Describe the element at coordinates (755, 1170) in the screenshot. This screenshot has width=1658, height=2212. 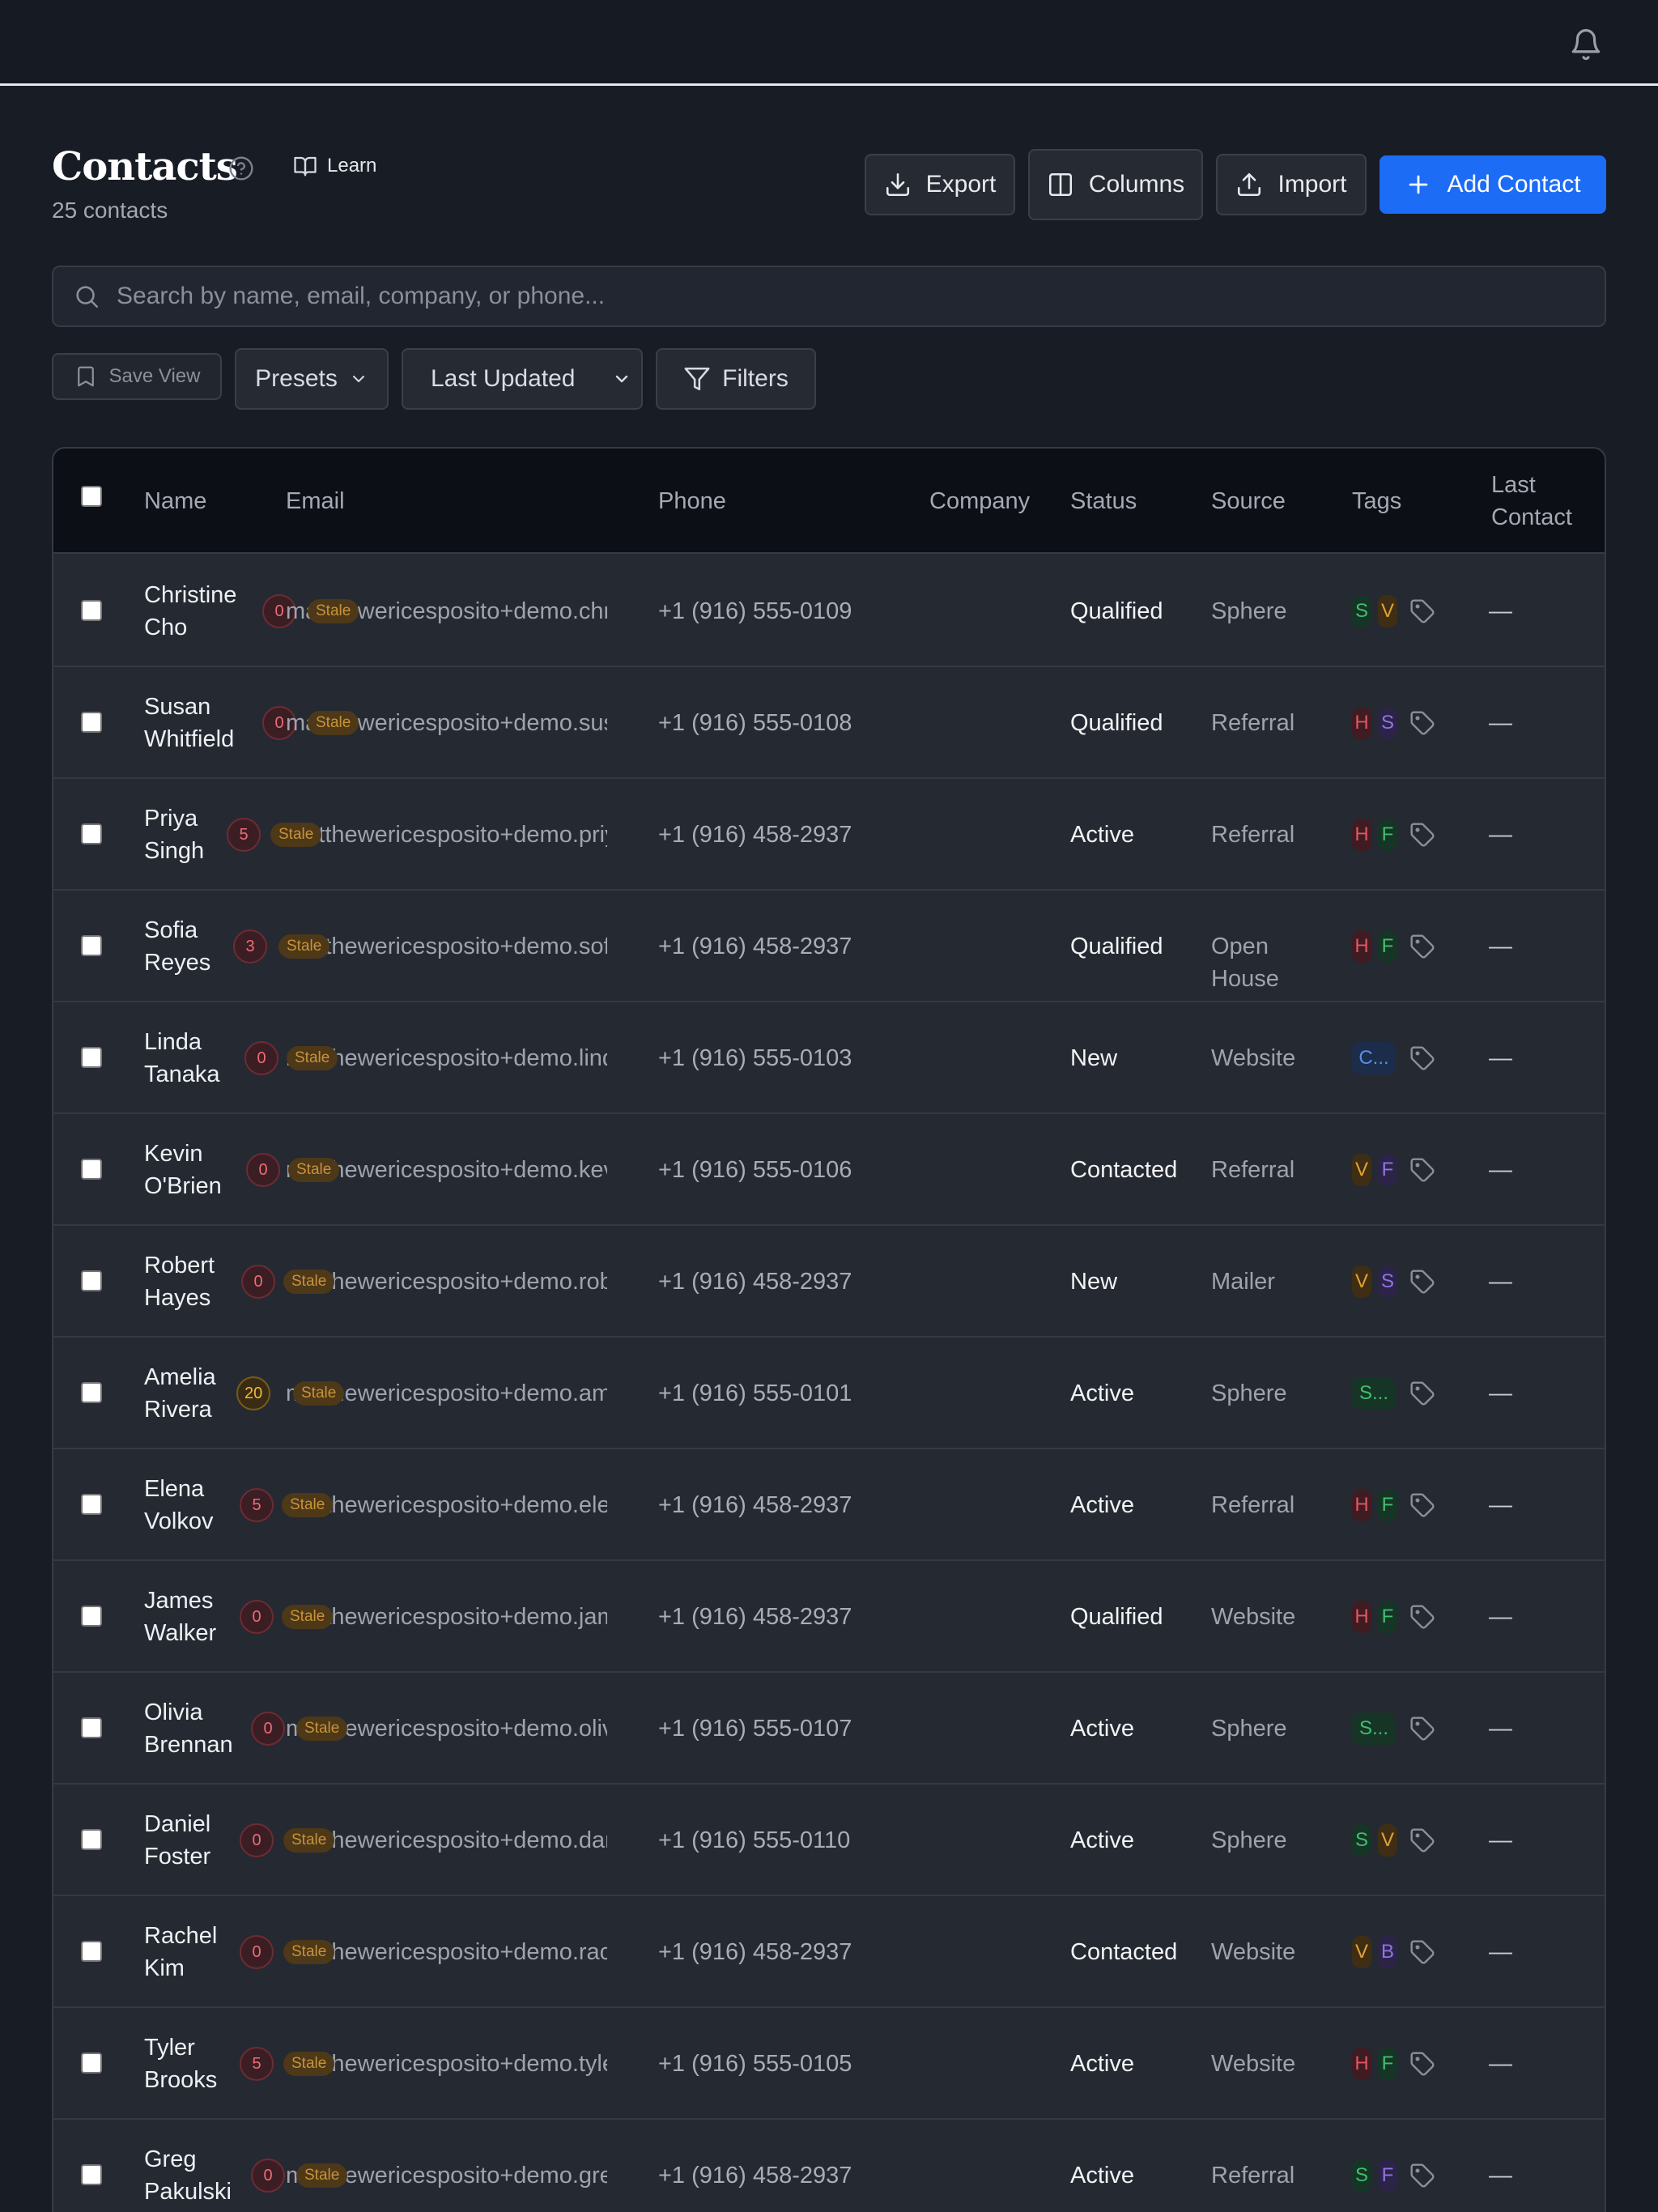
I see `contact-phone: +1 (916) 555-0106` at that location.